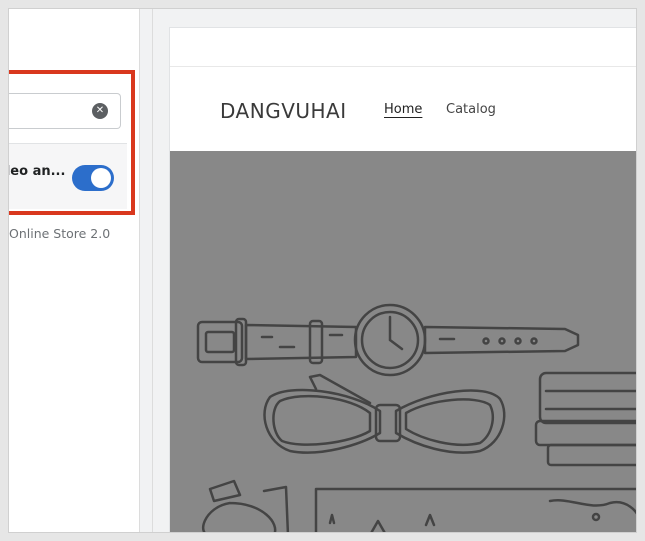 The height and width of the screenshot is (541, 645). What do you see at coordinates (101, 178) in the screenshot?
I see `toggle-knob` at bounding box center [101, 178].